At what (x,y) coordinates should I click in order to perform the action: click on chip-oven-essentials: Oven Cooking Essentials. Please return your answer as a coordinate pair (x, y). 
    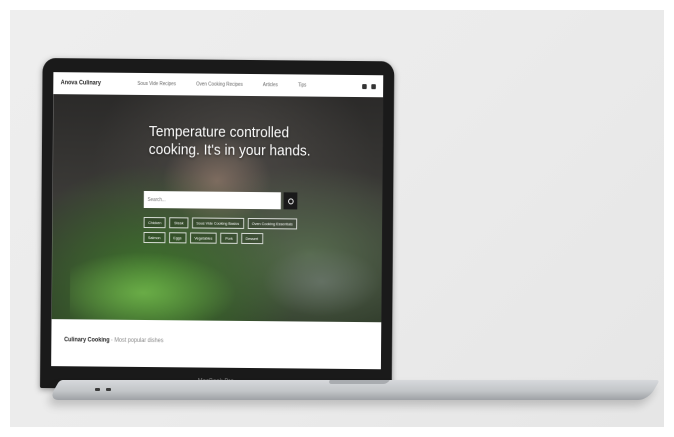
    Looking at the image, I should click on (272, 223).